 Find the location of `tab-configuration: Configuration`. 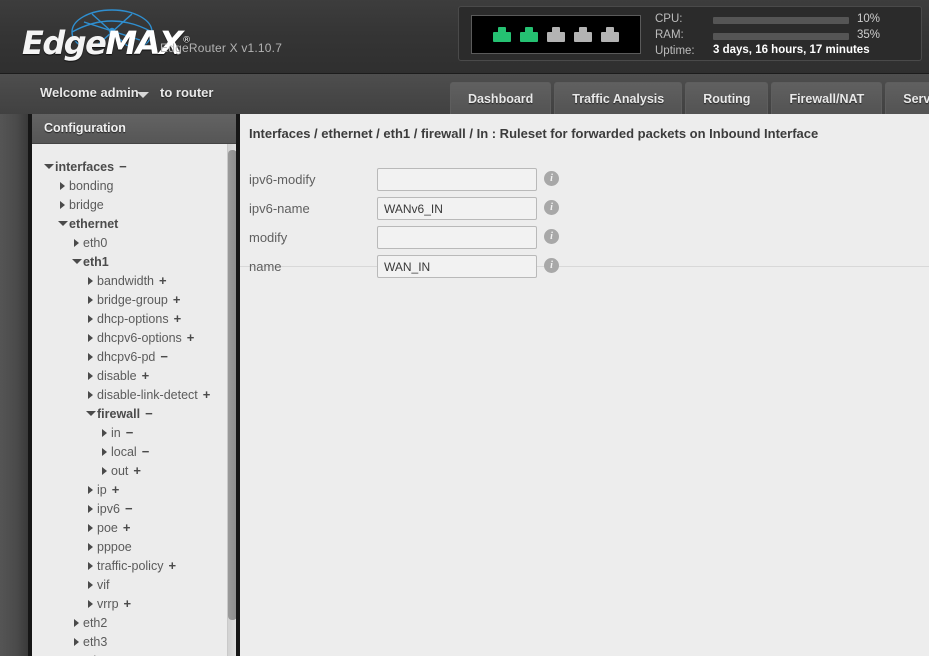

tab-configuration: Configuration is located at coordinates (134, 129).